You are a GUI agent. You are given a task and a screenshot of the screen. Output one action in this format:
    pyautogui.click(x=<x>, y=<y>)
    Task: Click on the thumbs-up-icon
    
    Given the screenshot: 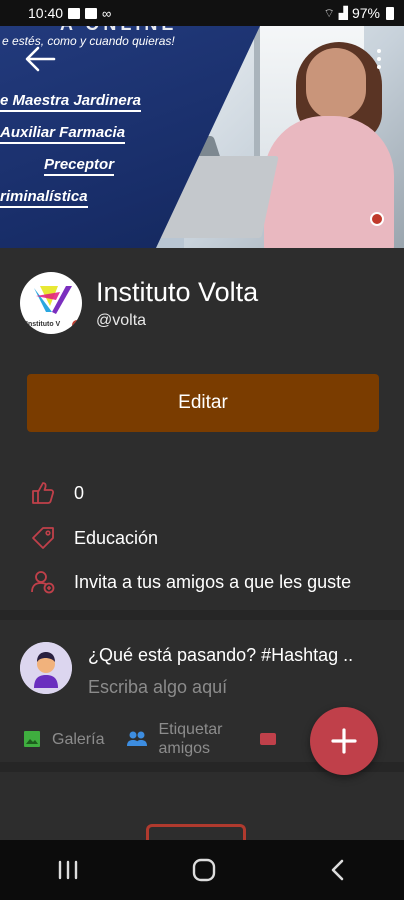 What is the action you would take?
    pyautogui.click(x=43, y=493)
    